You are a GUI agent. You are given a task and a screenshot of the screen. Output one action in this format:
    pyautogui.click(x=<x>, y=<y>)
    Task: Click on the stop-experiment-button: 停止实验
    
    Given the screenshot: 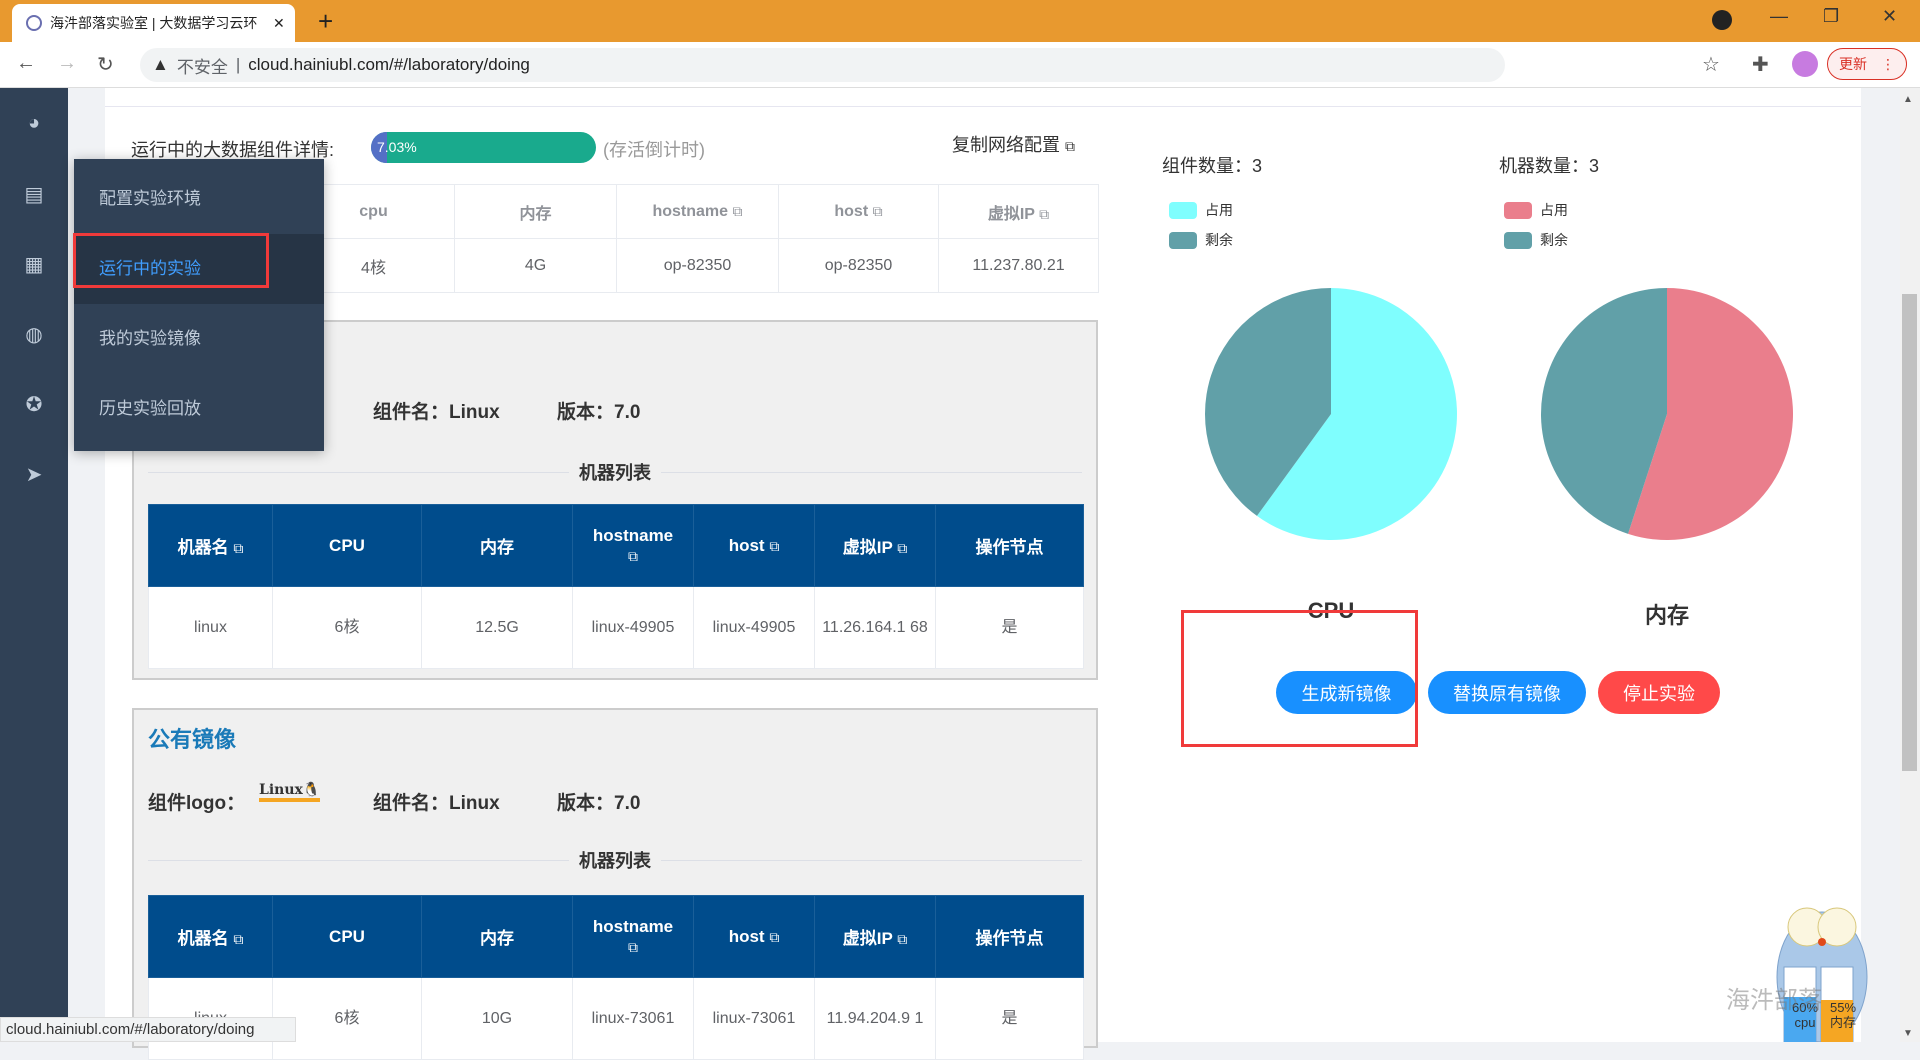 What is the action you would take?
    pyautogui.click(x=1659, y=692)
    